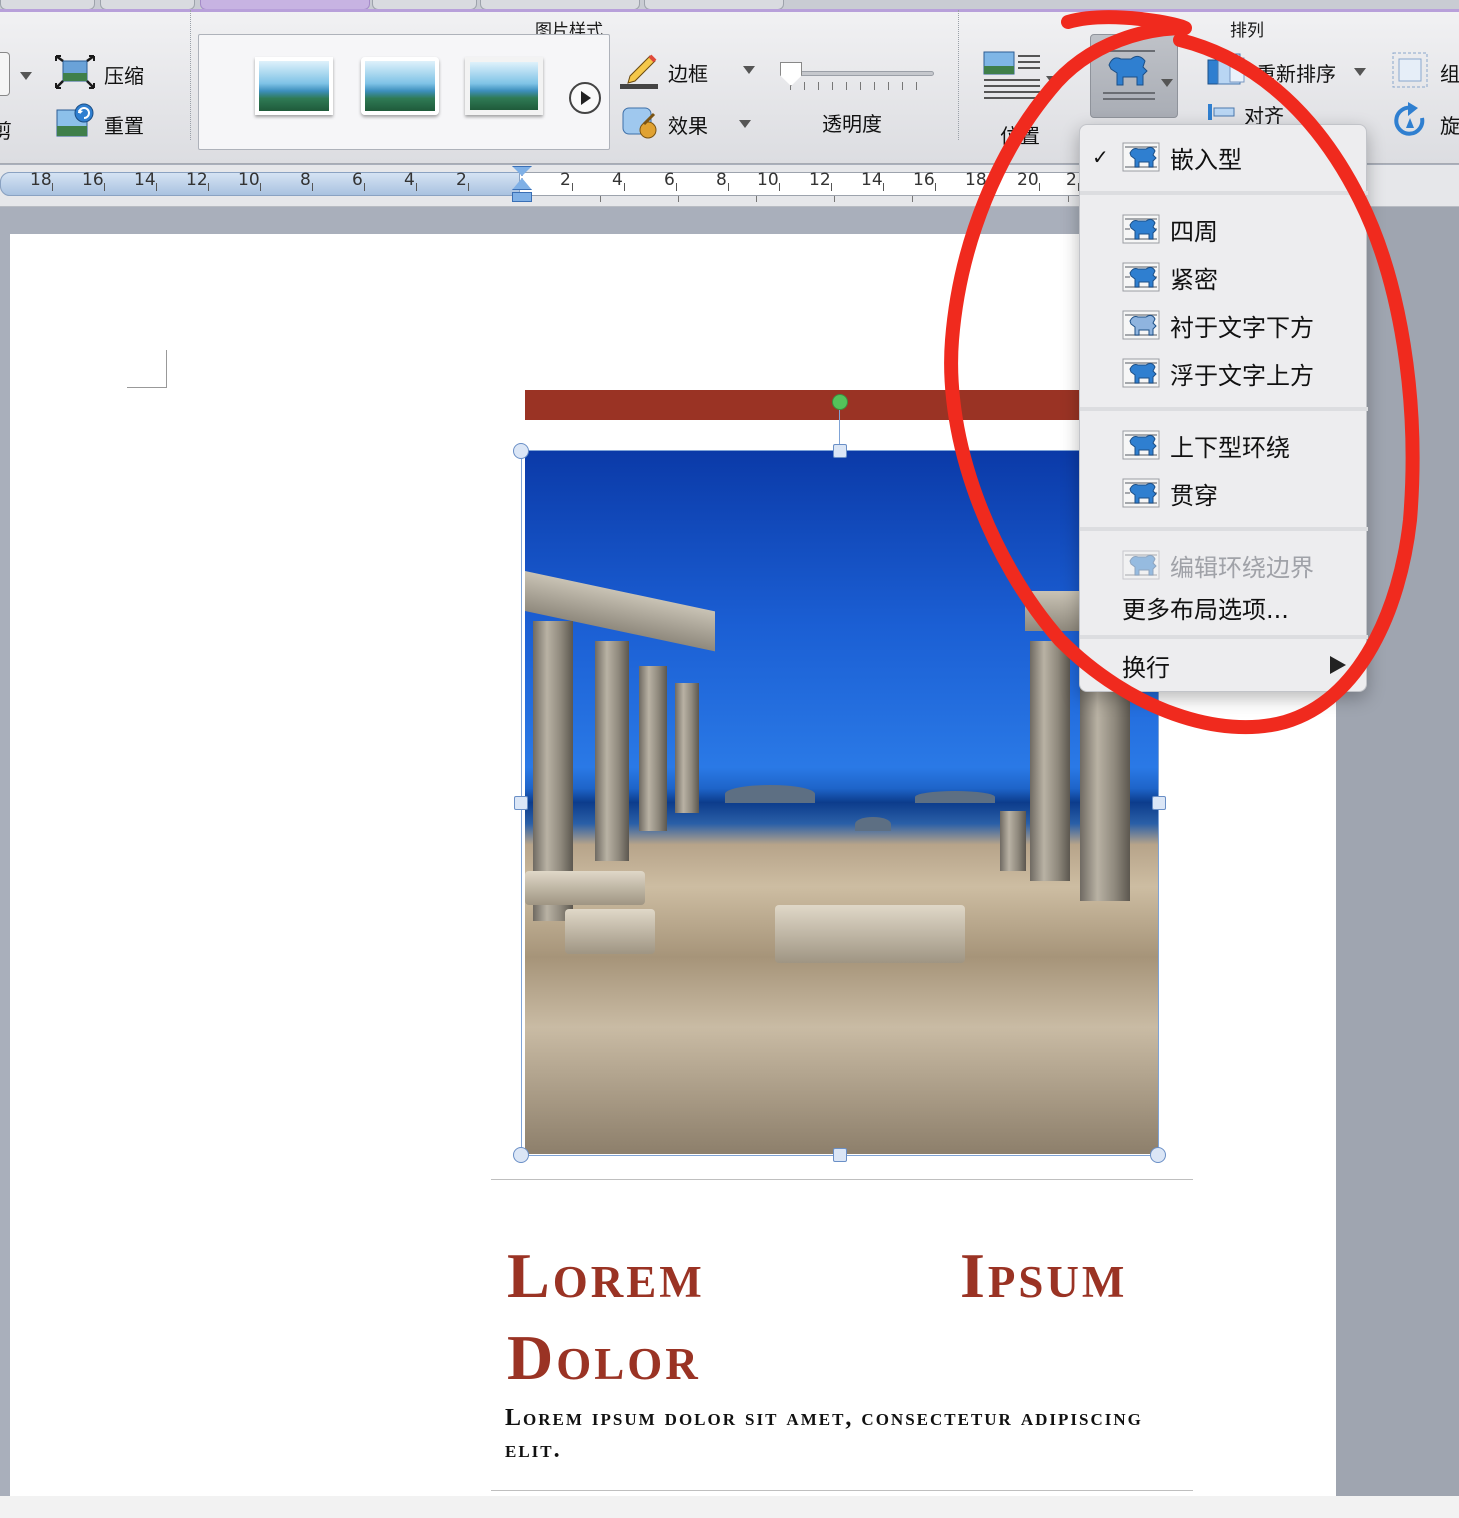  What do you see at coordinates (1227, 72) in the screenshot?
I see `reorder-icon` at bounding box center [1227, 72].